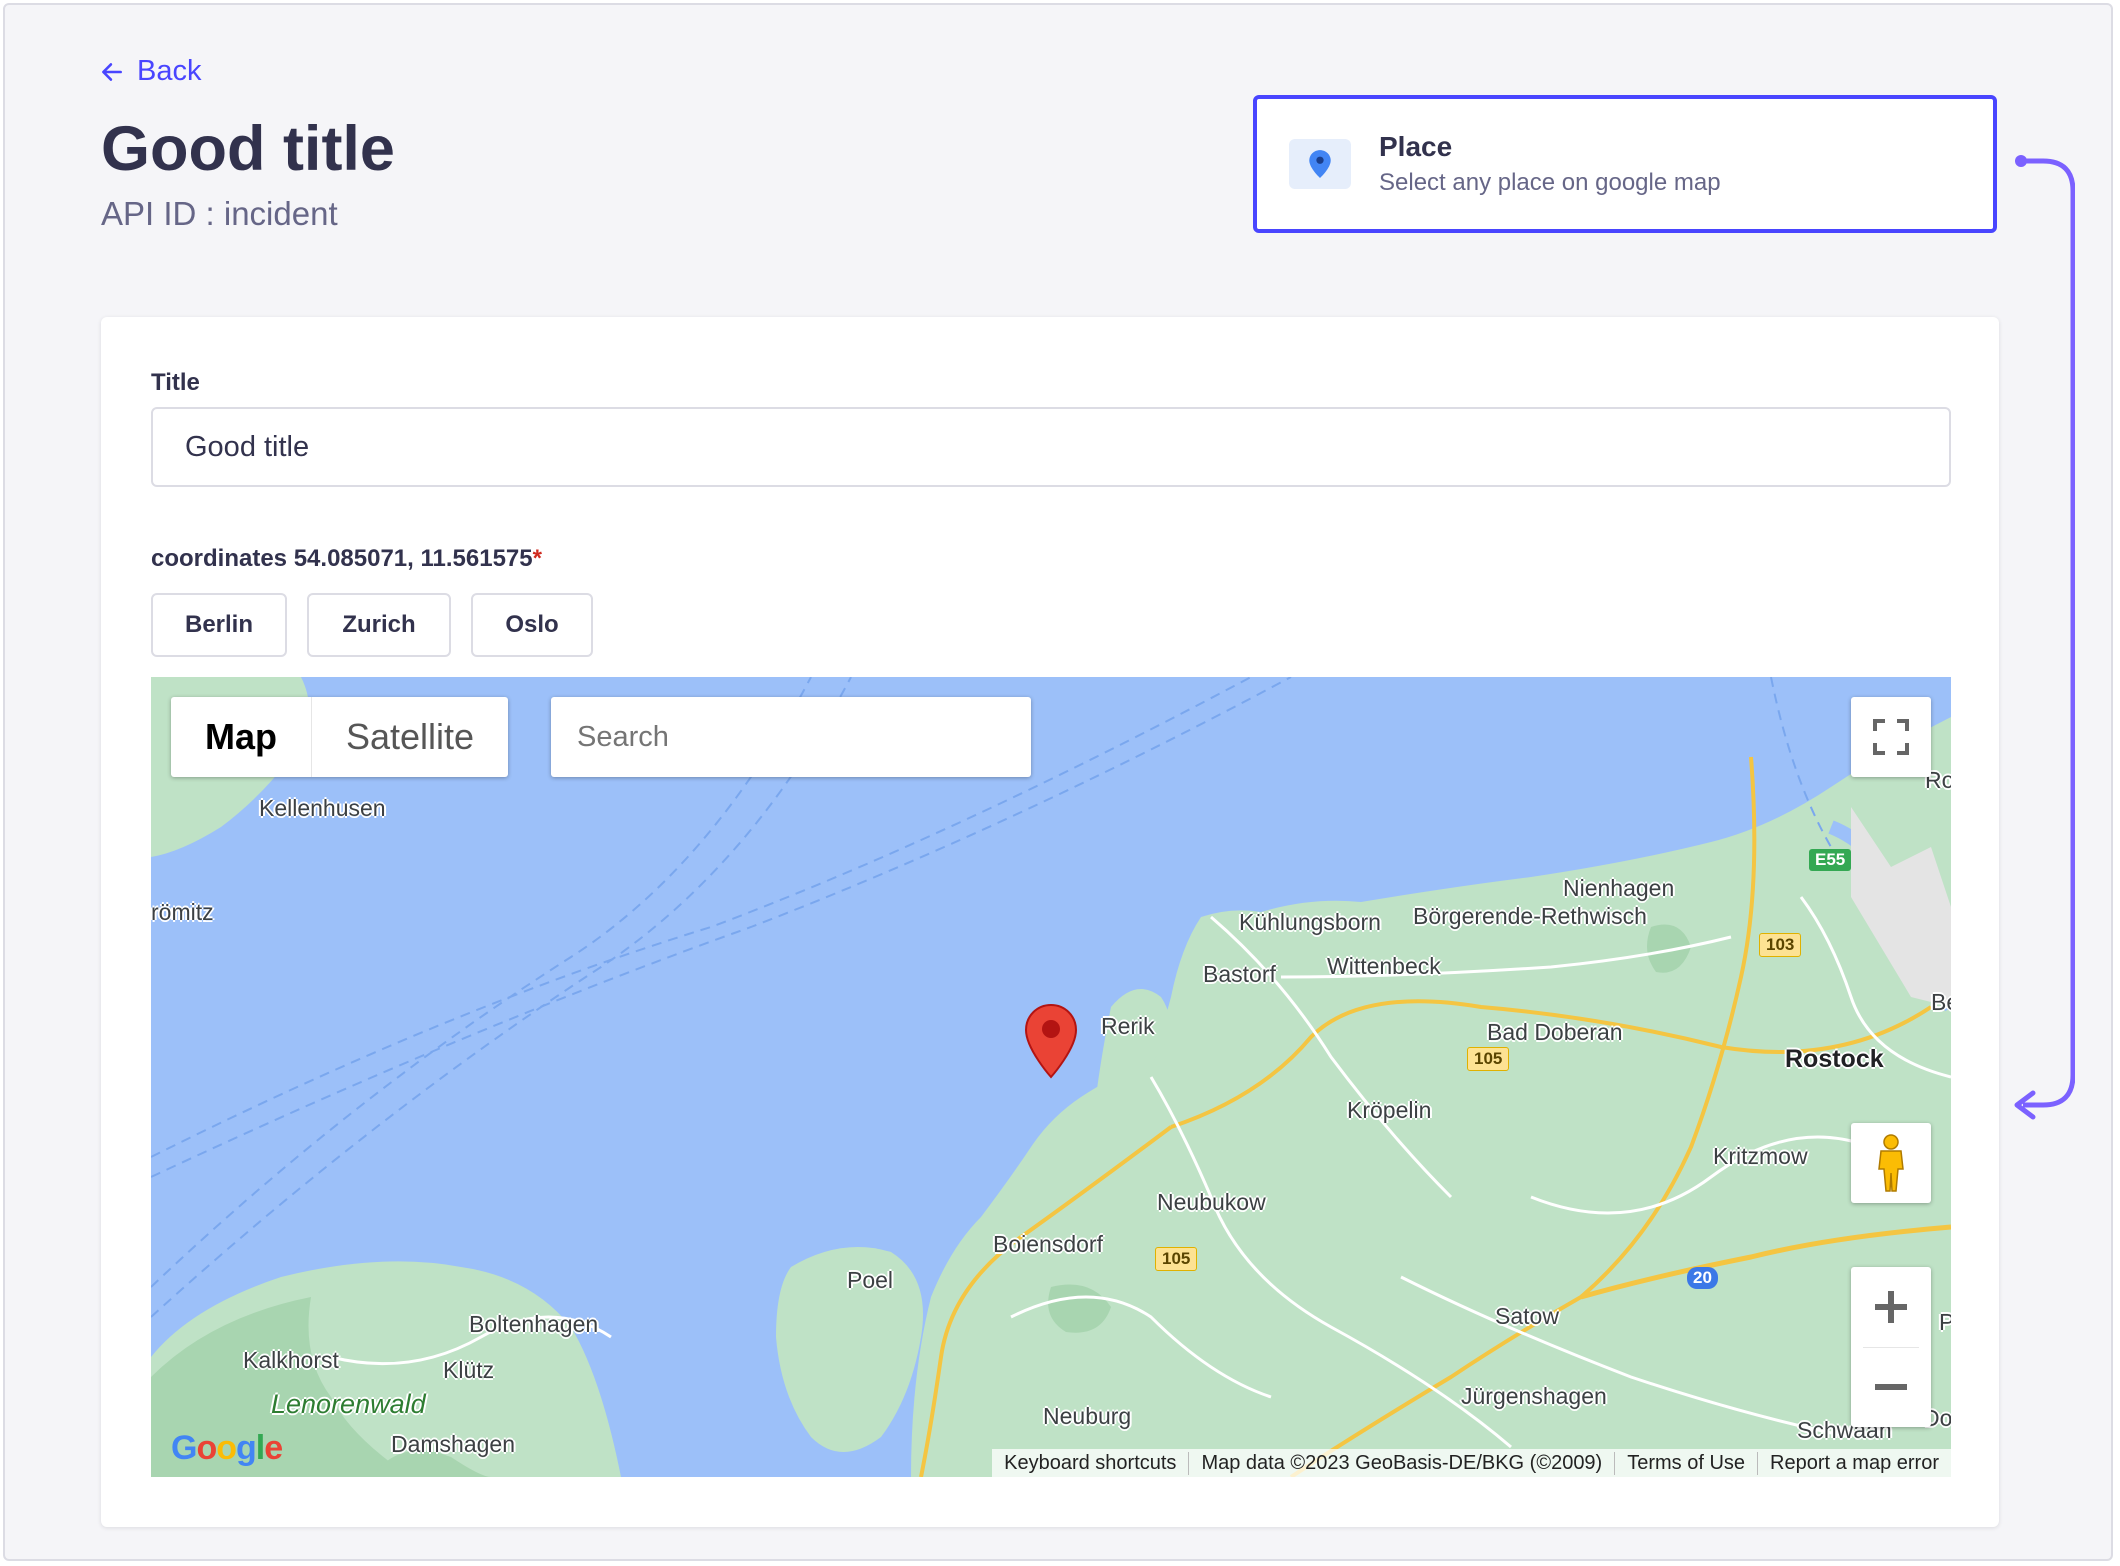 This screenshot has height=1566, width=2120. Describe the element at coordinates (348, 1404) in the screenshot. I see `map-label-lenorenwald: Lenorenwald` at that location.